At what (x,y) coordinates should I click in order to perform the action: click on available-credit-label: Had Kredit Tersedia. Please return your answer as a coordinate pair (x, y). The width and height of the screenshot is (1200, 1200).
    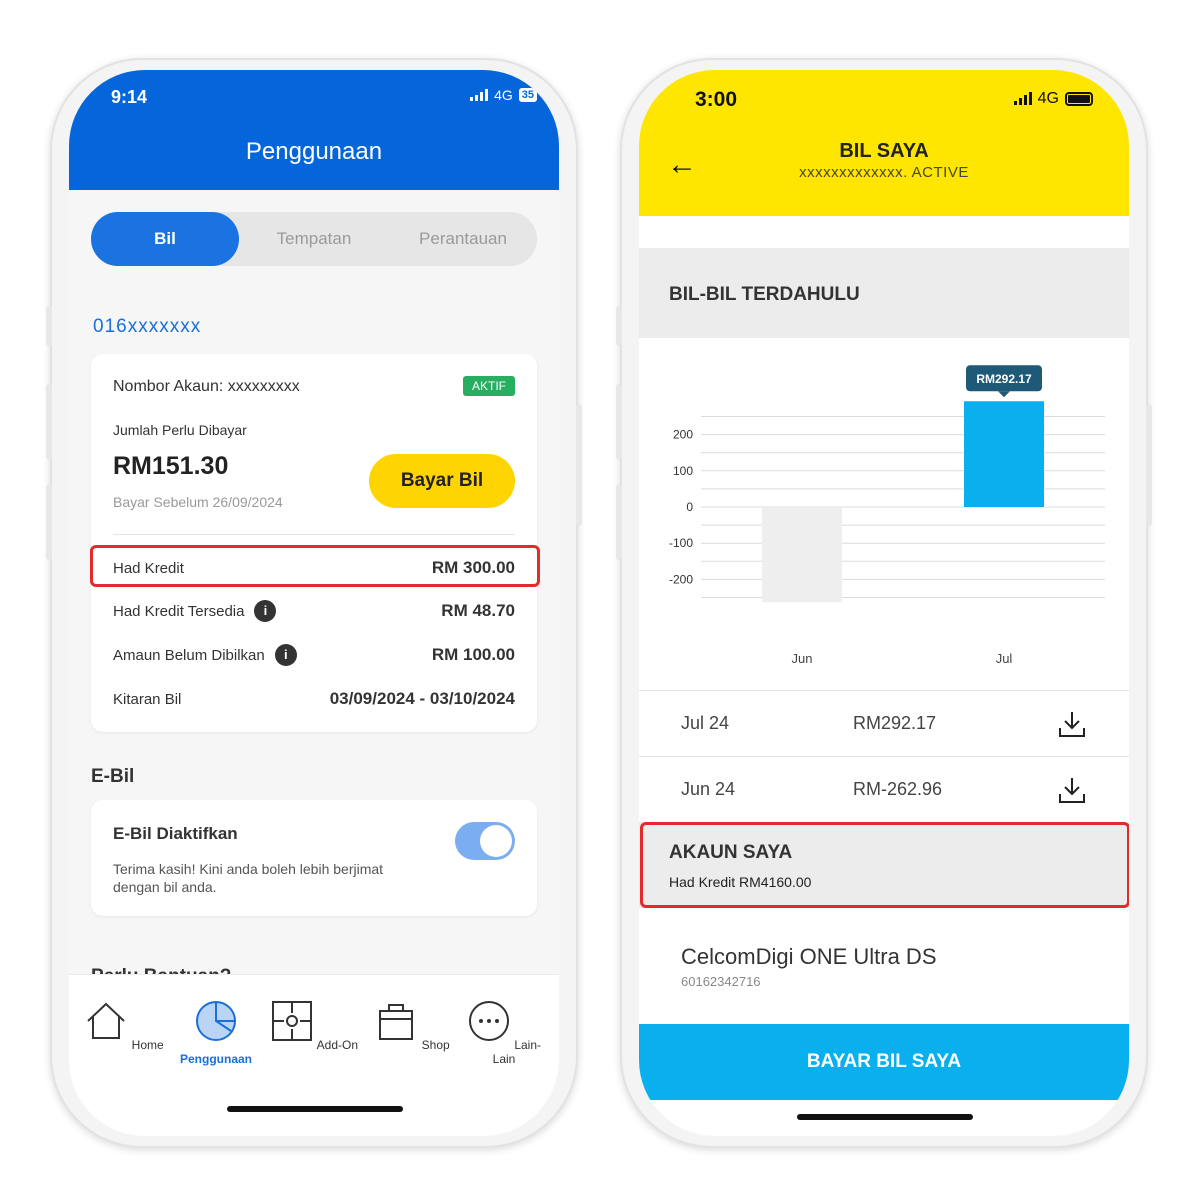
    Looking at the image, I should click on (179, 611).